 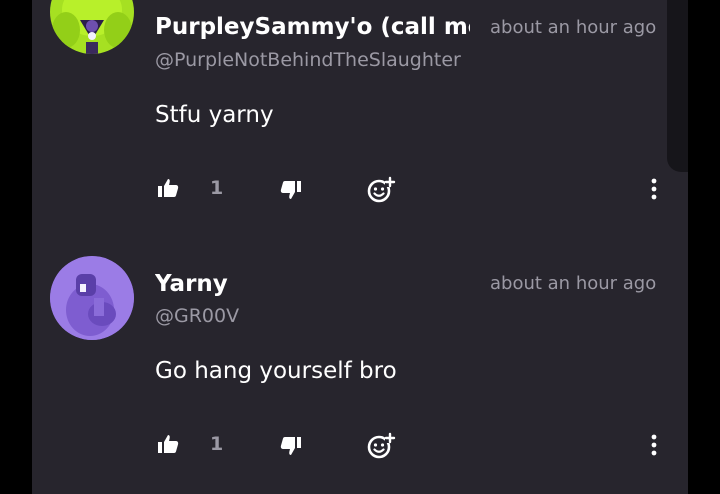 What do you see at coordinates (197, 316) in the screenshot?
I see `user-handle: @GR00V` at bounding box center [197, 316].